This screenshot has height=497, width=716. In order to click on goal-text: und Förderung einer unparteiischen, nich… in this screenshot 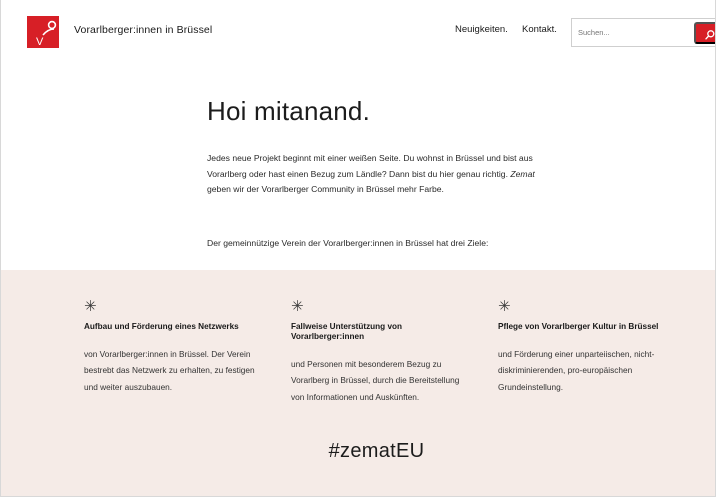, I will do `click(576, 370)`.